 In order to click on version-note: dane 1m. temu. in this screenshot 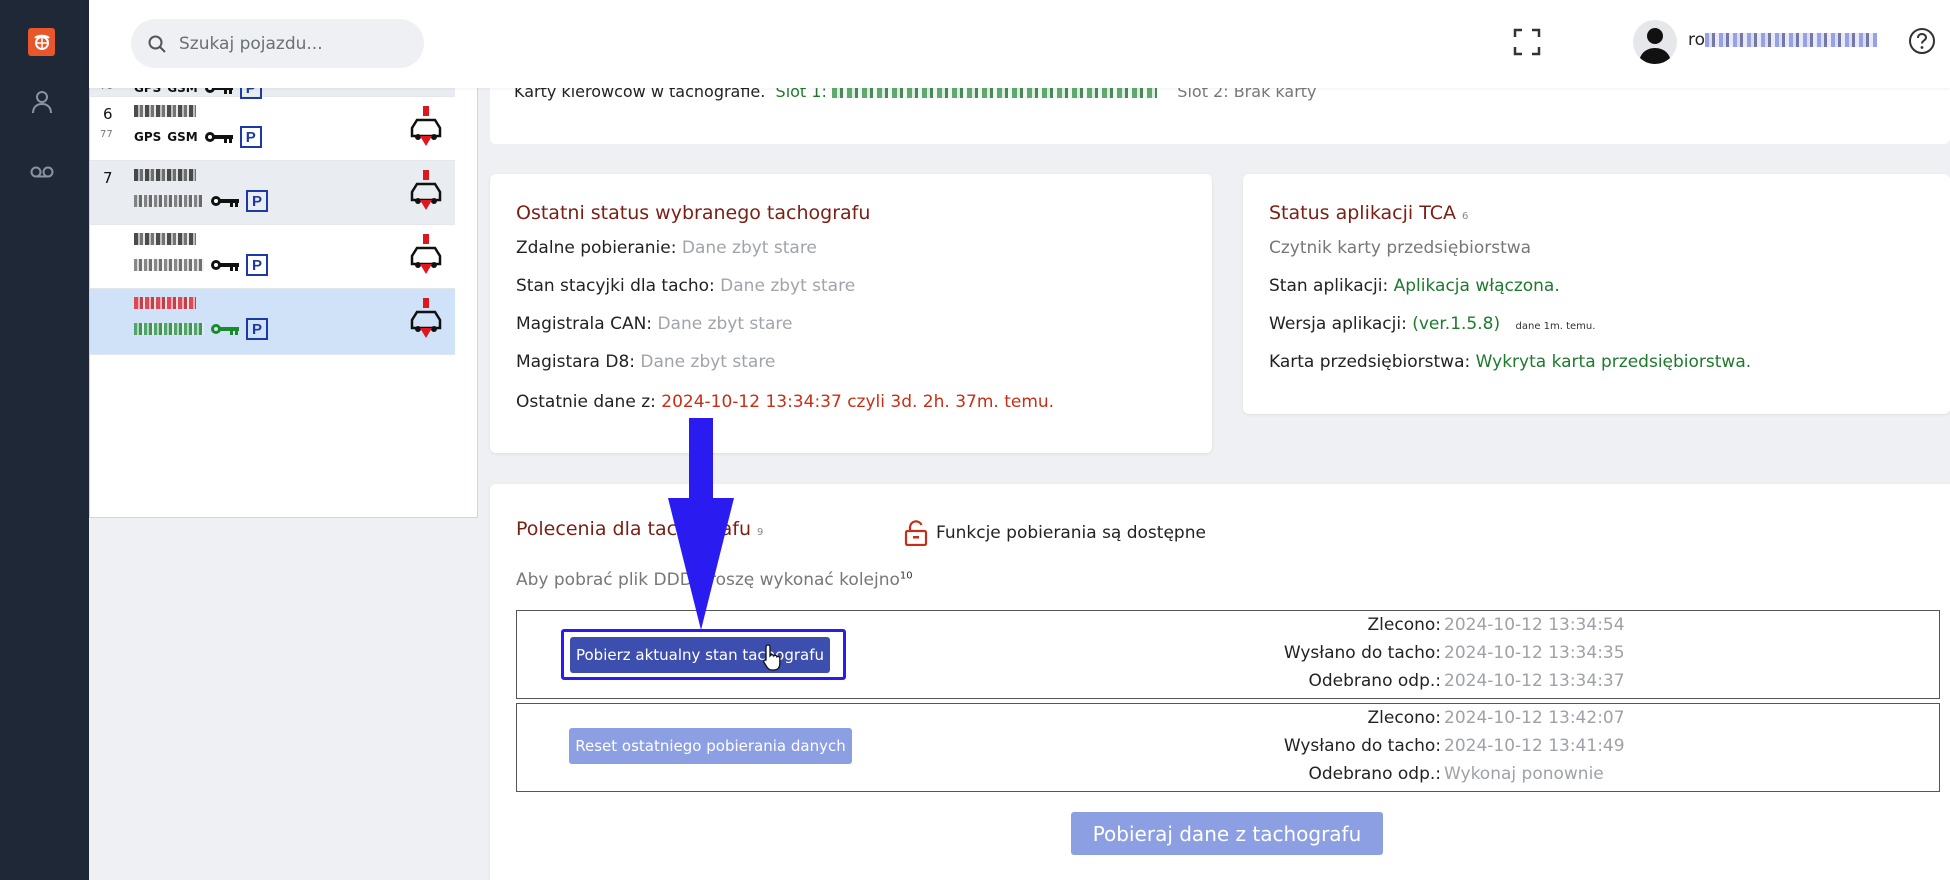, I will do `click(1555, 326)`.